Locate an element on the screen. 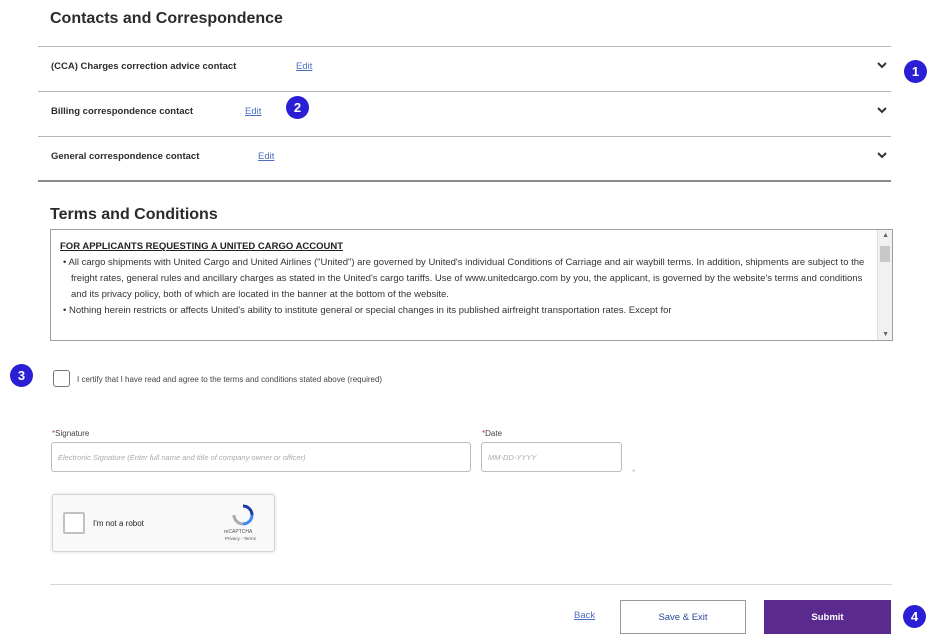 The height and width of the screenshot is (634, 935). date-label-text: Date is located at coordinates (494, 433).